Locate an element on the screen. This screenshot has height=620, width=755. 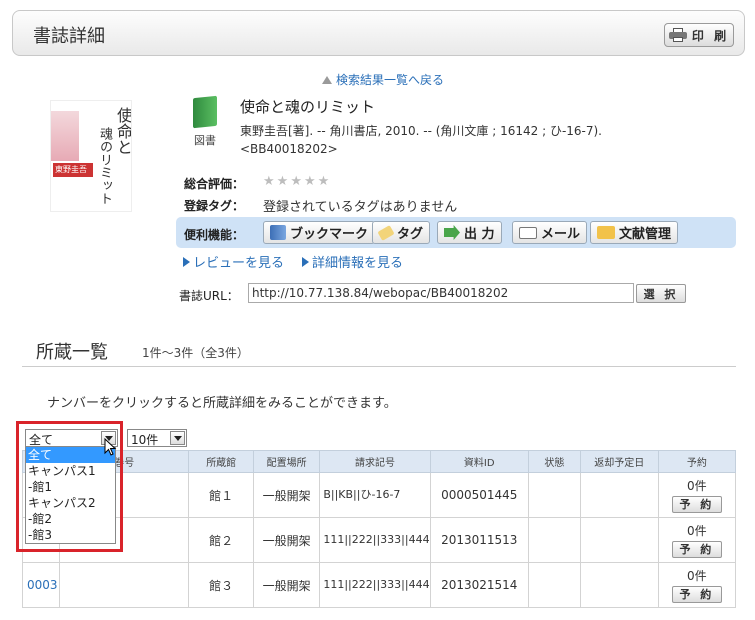
column-header: 予約 is located at coordinates (697, 461).